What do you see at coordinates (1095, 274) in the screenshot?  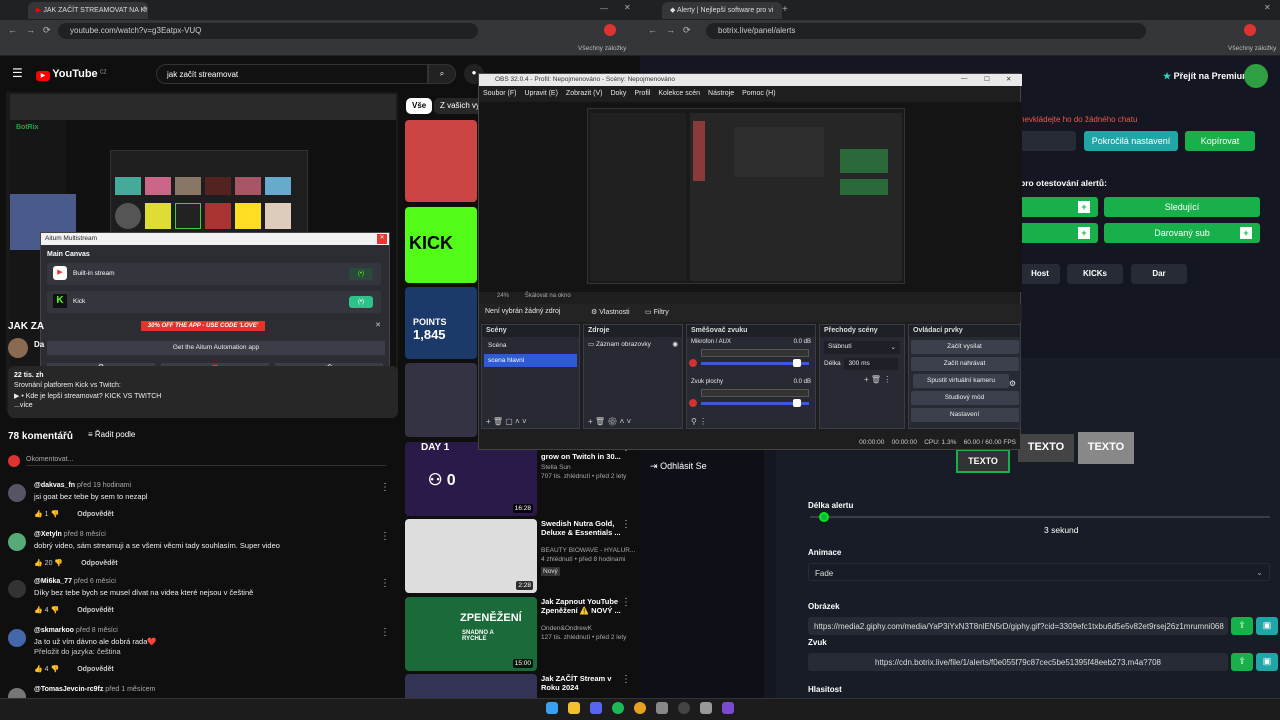 I see `alert-tab: KICKs` at bounding box center [1095, 274].